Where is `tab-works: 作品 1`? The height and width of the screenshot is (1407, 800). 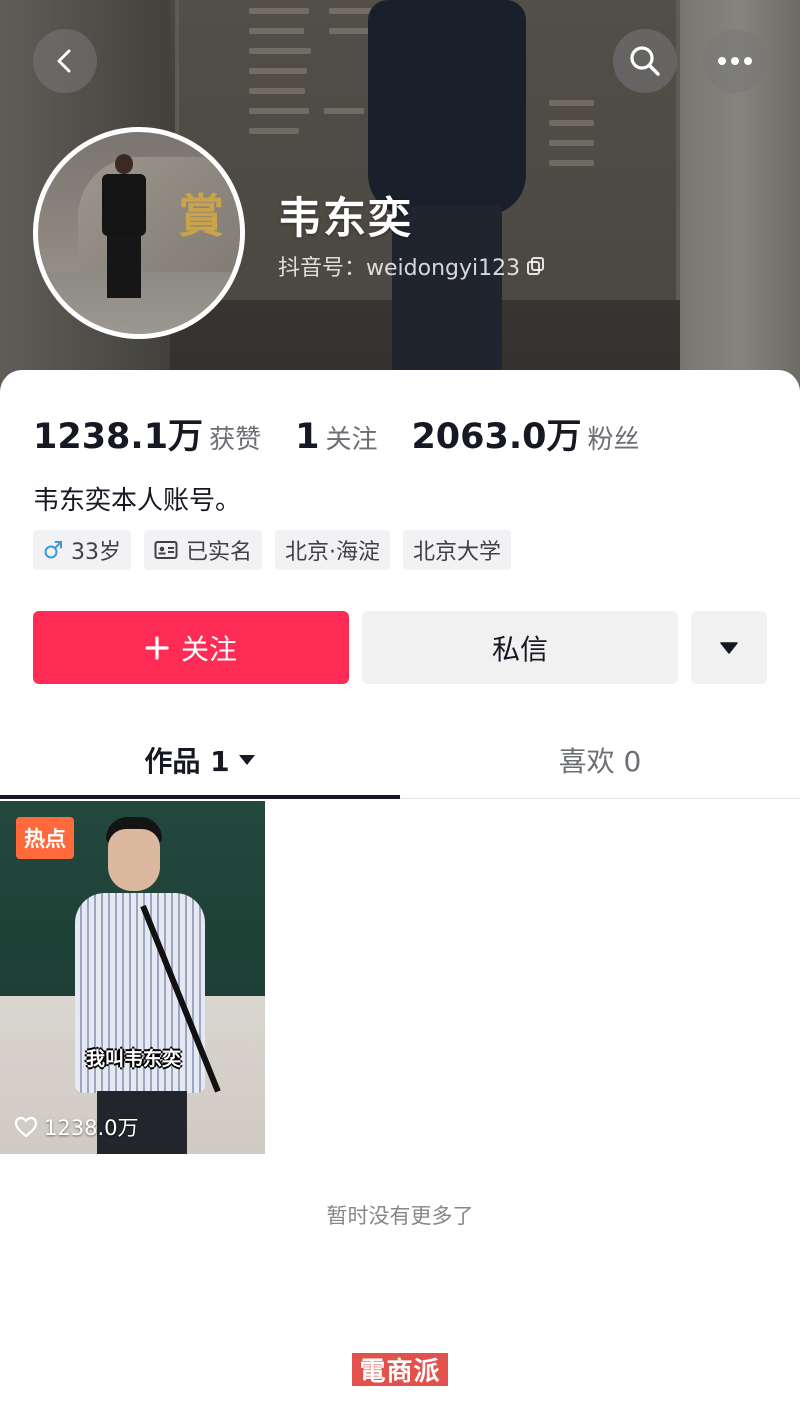 tab-works: 作品 1 is located at coordinates (200, 760).